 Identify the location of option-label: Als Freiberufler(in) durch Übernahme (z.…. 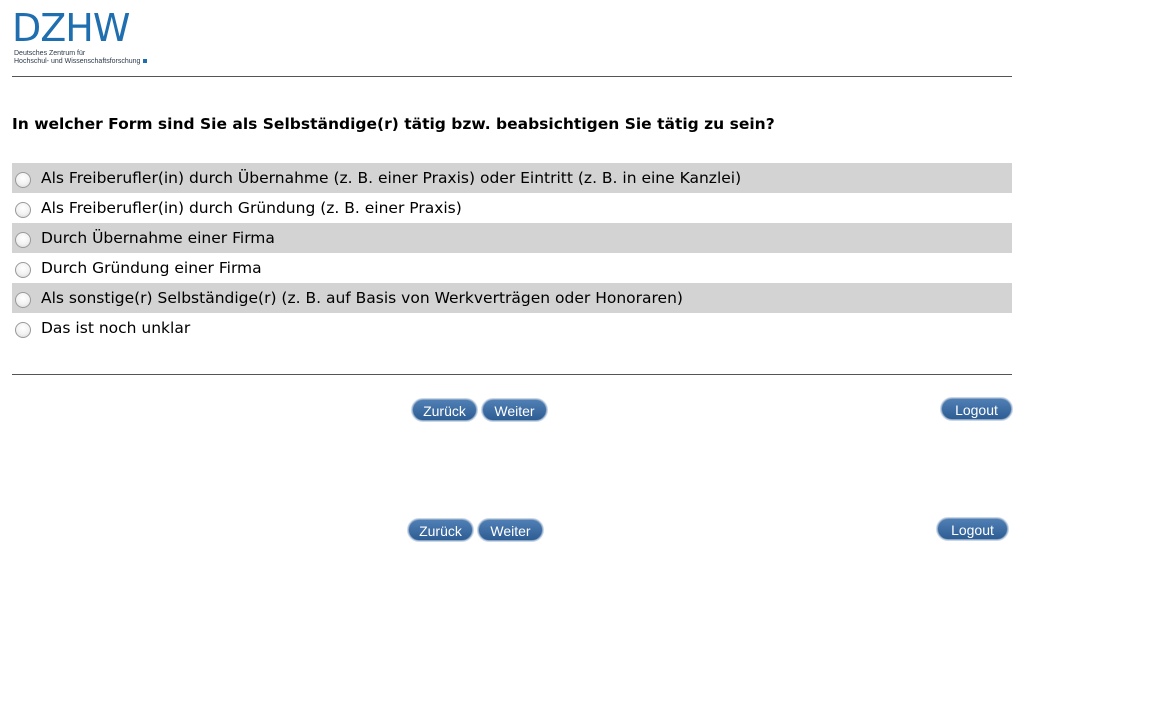
(391, 178).